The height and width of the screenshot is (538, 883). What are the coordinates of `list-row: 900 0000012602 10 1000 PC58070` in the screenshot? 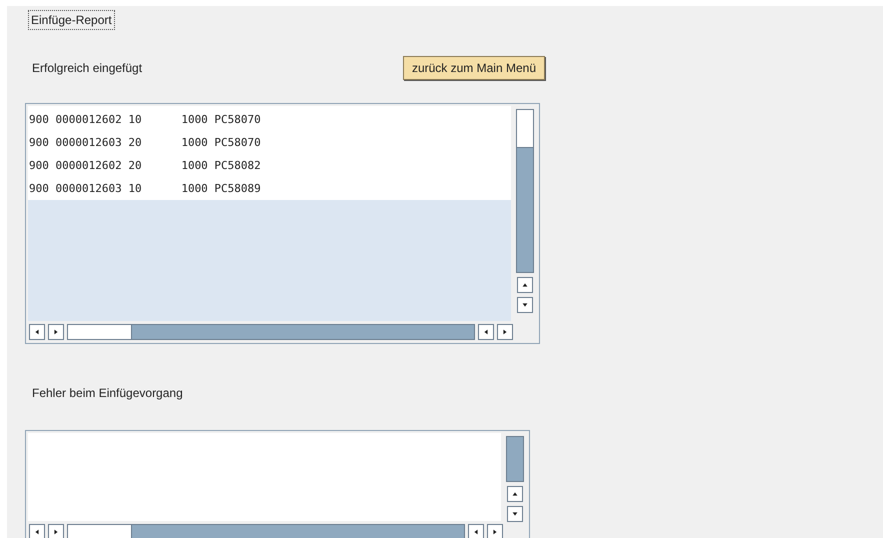 It's located at (269, 119).